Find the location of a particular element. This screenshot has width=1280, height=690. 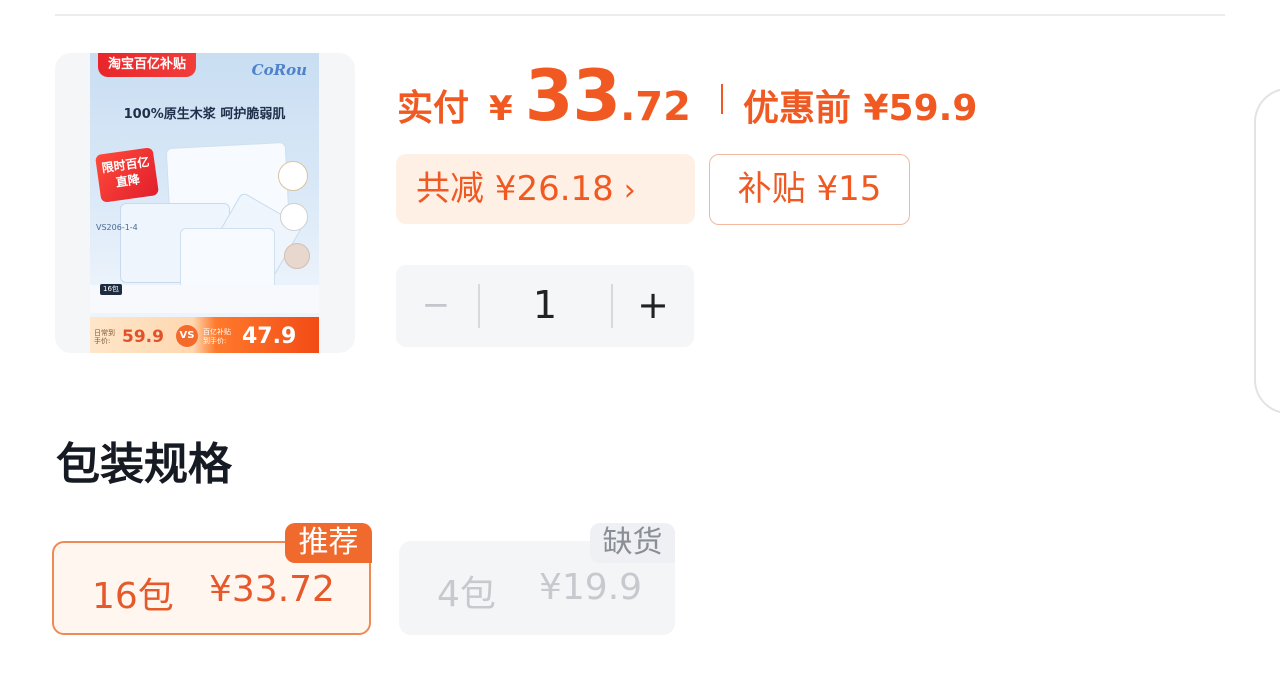

pay-label: 实付 is located at coordinates (433, 108).